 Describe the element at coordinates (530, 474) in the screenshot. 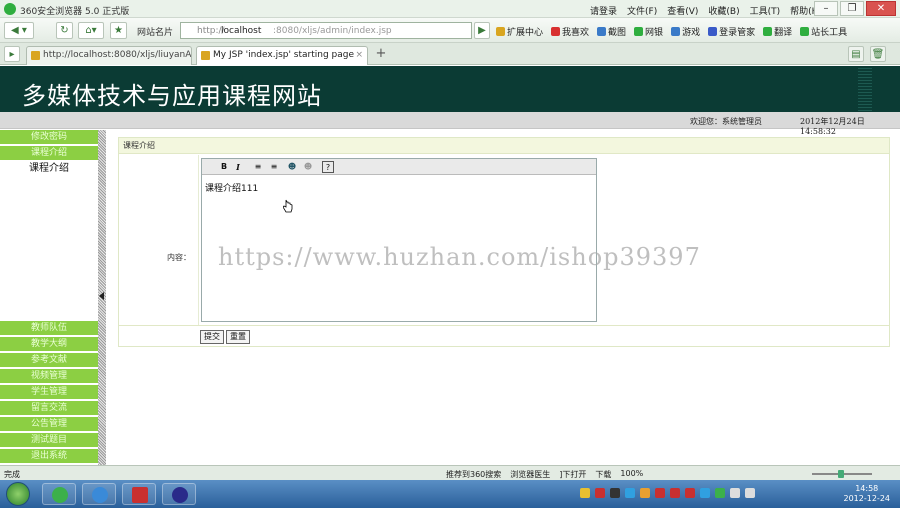

I see `status-browser-doctor: 浏览器医生` at that location.